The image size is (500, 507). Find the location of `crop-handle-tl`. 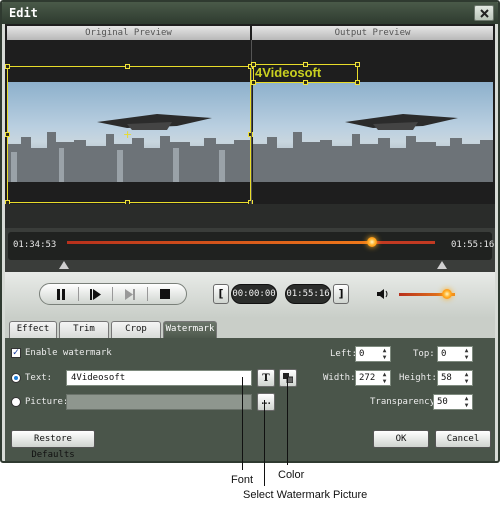

crop-handle-tl is located at coordinates (7, 66).